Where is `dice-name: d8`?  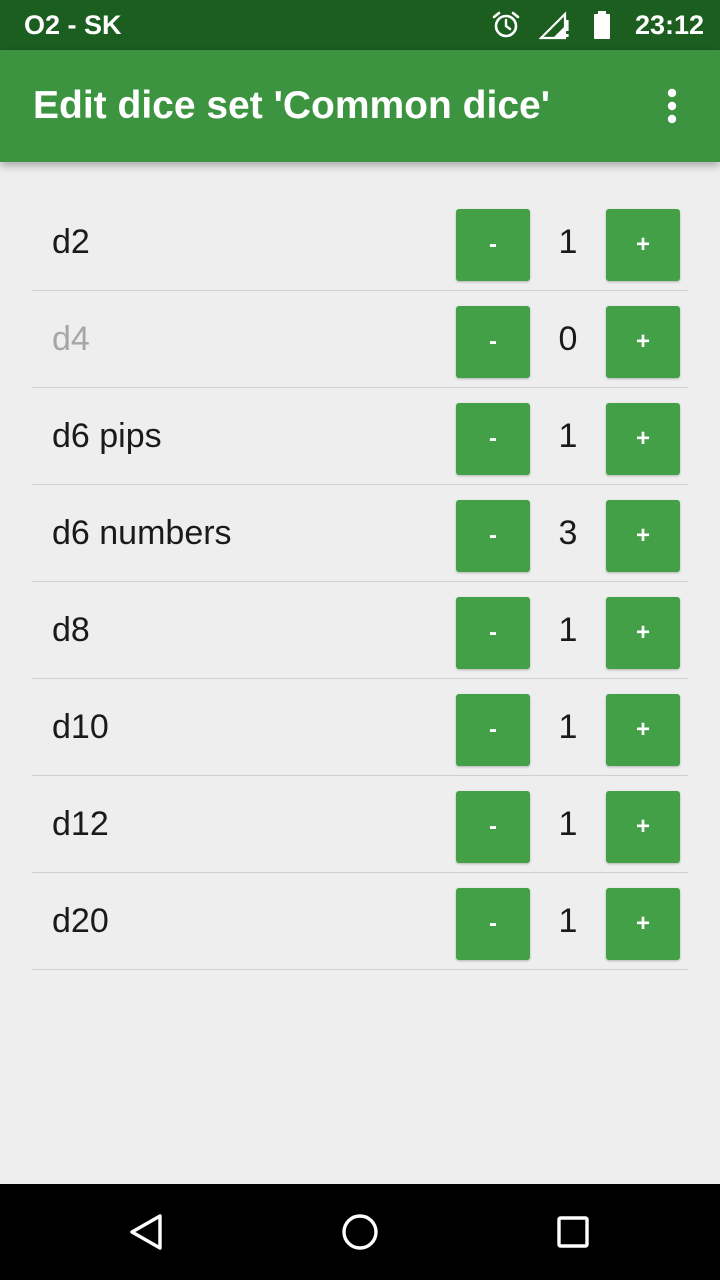
dice-name: d8 is located at coordinates (71, 629).